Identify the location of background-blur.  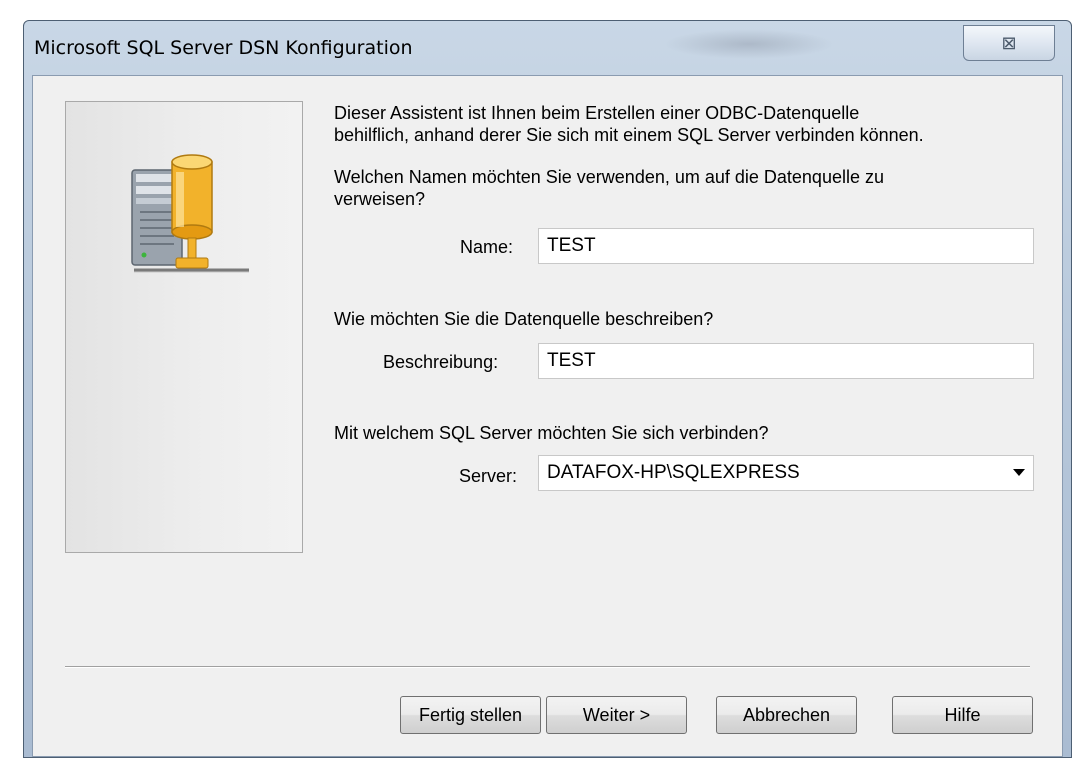
(749, 44).